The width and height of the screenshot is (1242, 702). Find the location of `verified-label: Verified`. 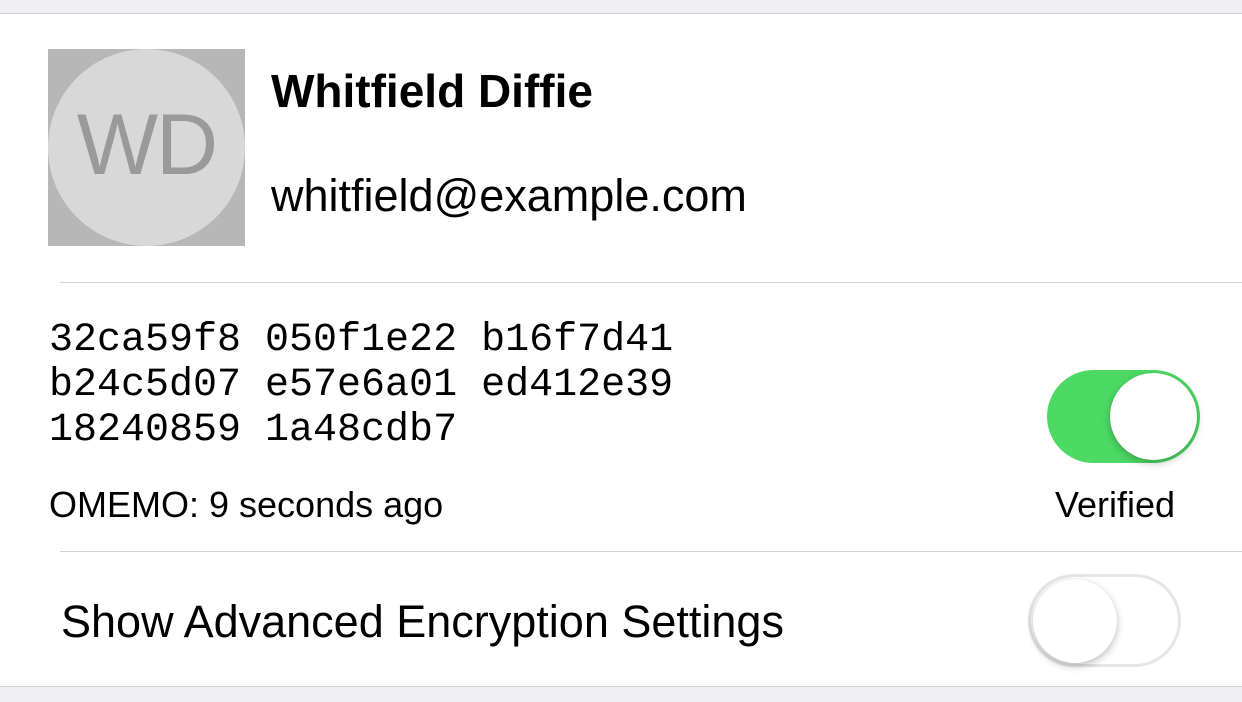

verified-label: Verified is located at coordinates (1115, 504).